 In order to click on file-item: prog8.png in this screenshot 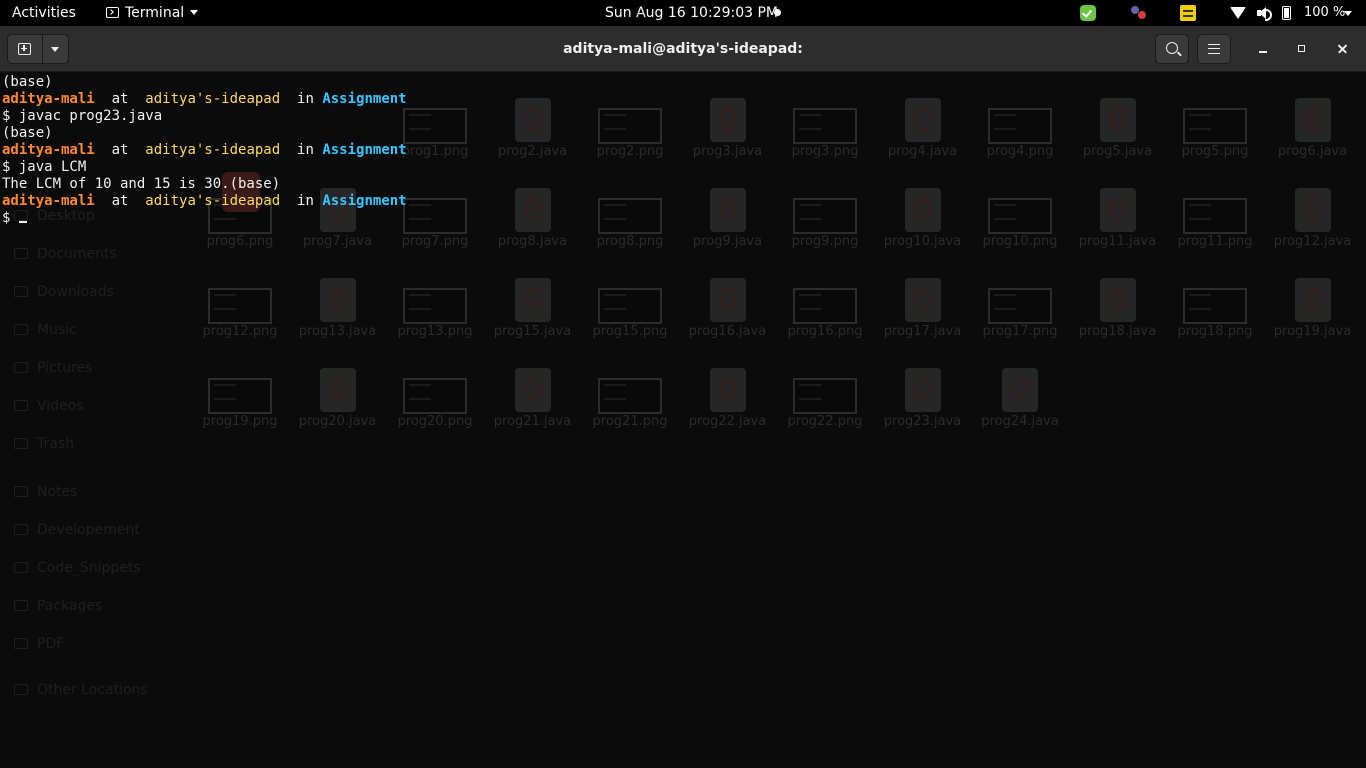, I will do `click(630, 228)`.